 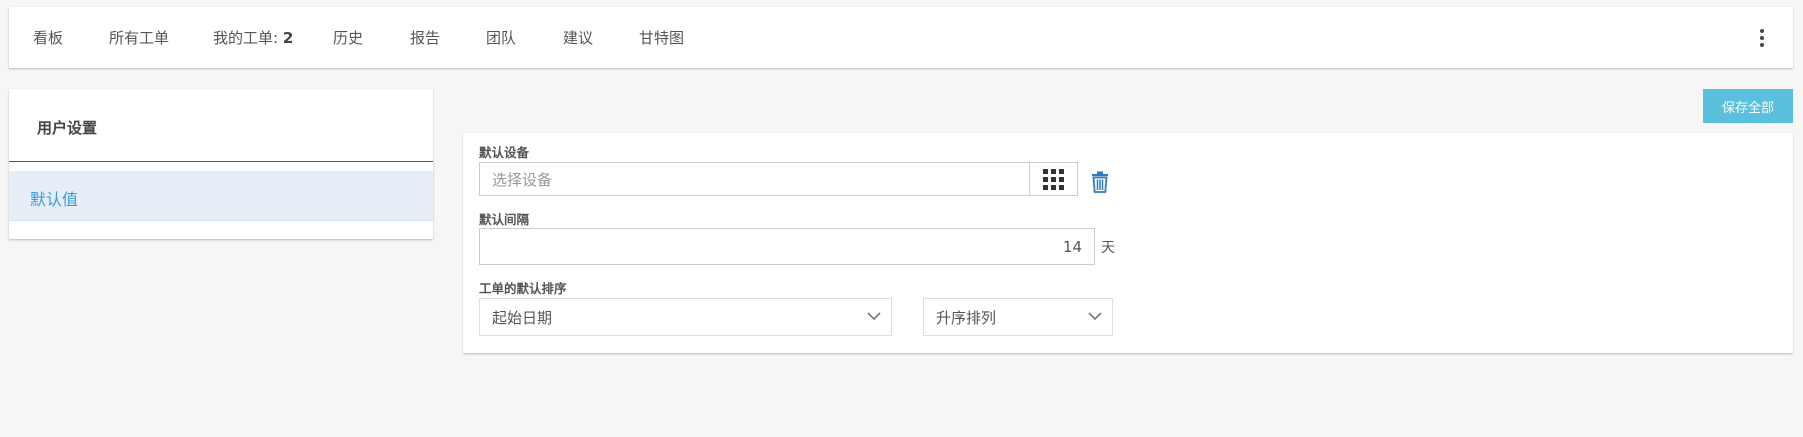 I want to click on tab-all-work-orders: 所有工单, so click(x=139, y=37).